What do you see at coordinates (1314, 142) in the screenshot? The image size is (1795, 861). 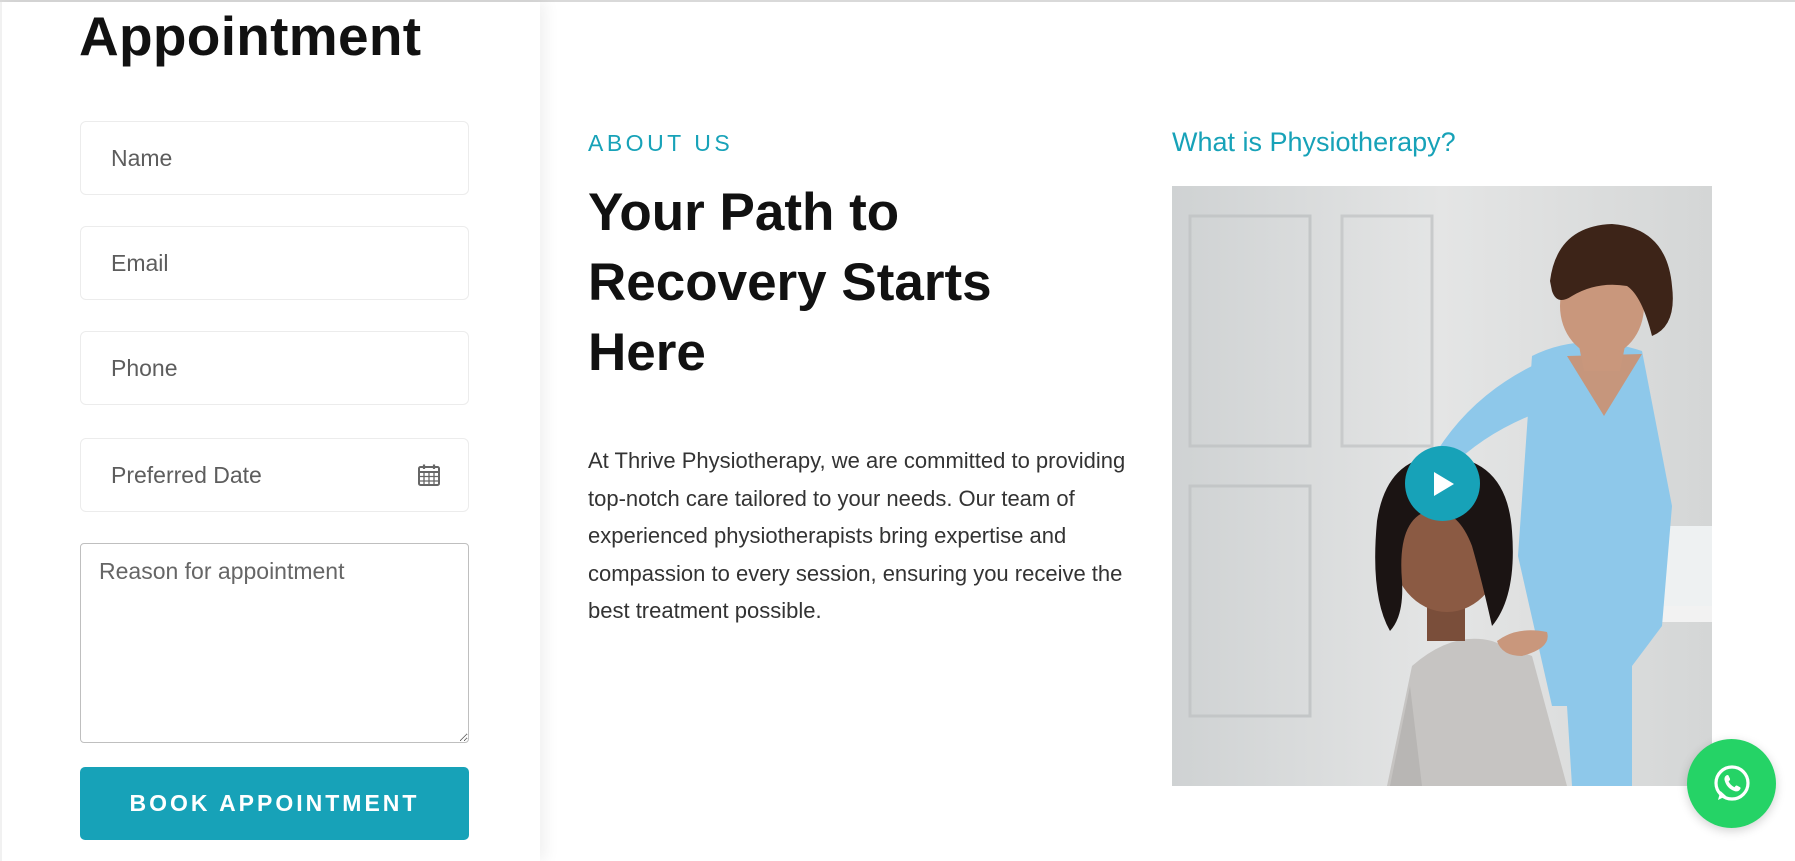 I see `video-heading: What is Physiotherapy?` at bounding box center [1314, 142].